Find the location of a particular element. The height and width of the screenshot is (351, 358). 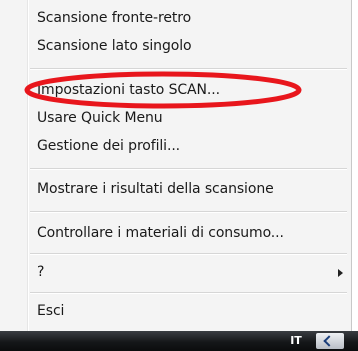

show-hidden-icons-button is located at coordinates (330, 341).